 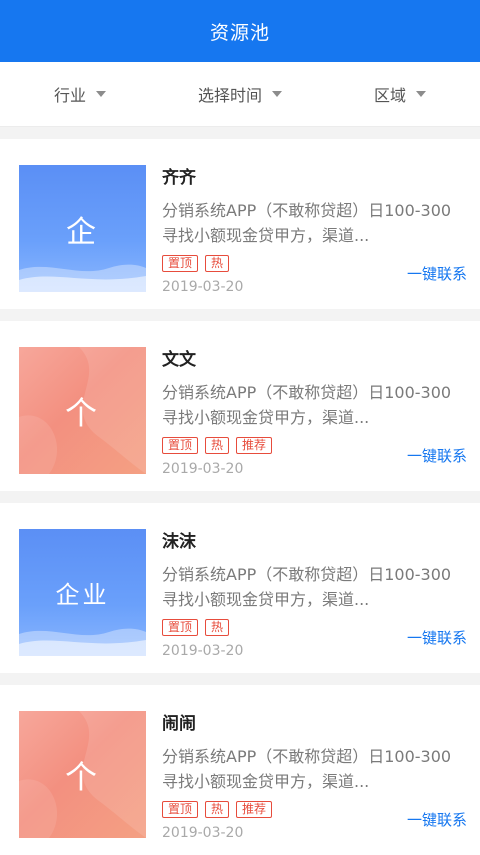 I want to click on card-thumbnail: 企业, so click(x=82, y=592).